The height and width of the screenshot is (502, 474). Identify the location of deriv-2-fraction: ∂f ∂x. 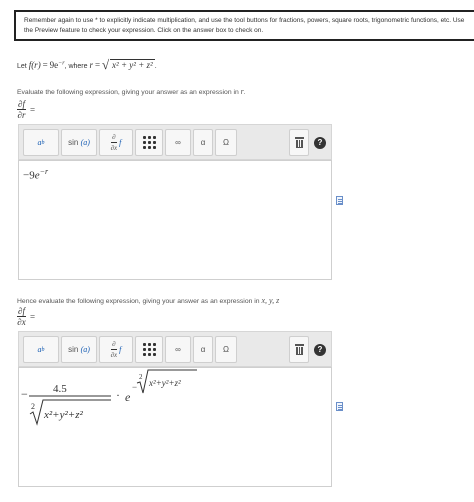
(21, 316).